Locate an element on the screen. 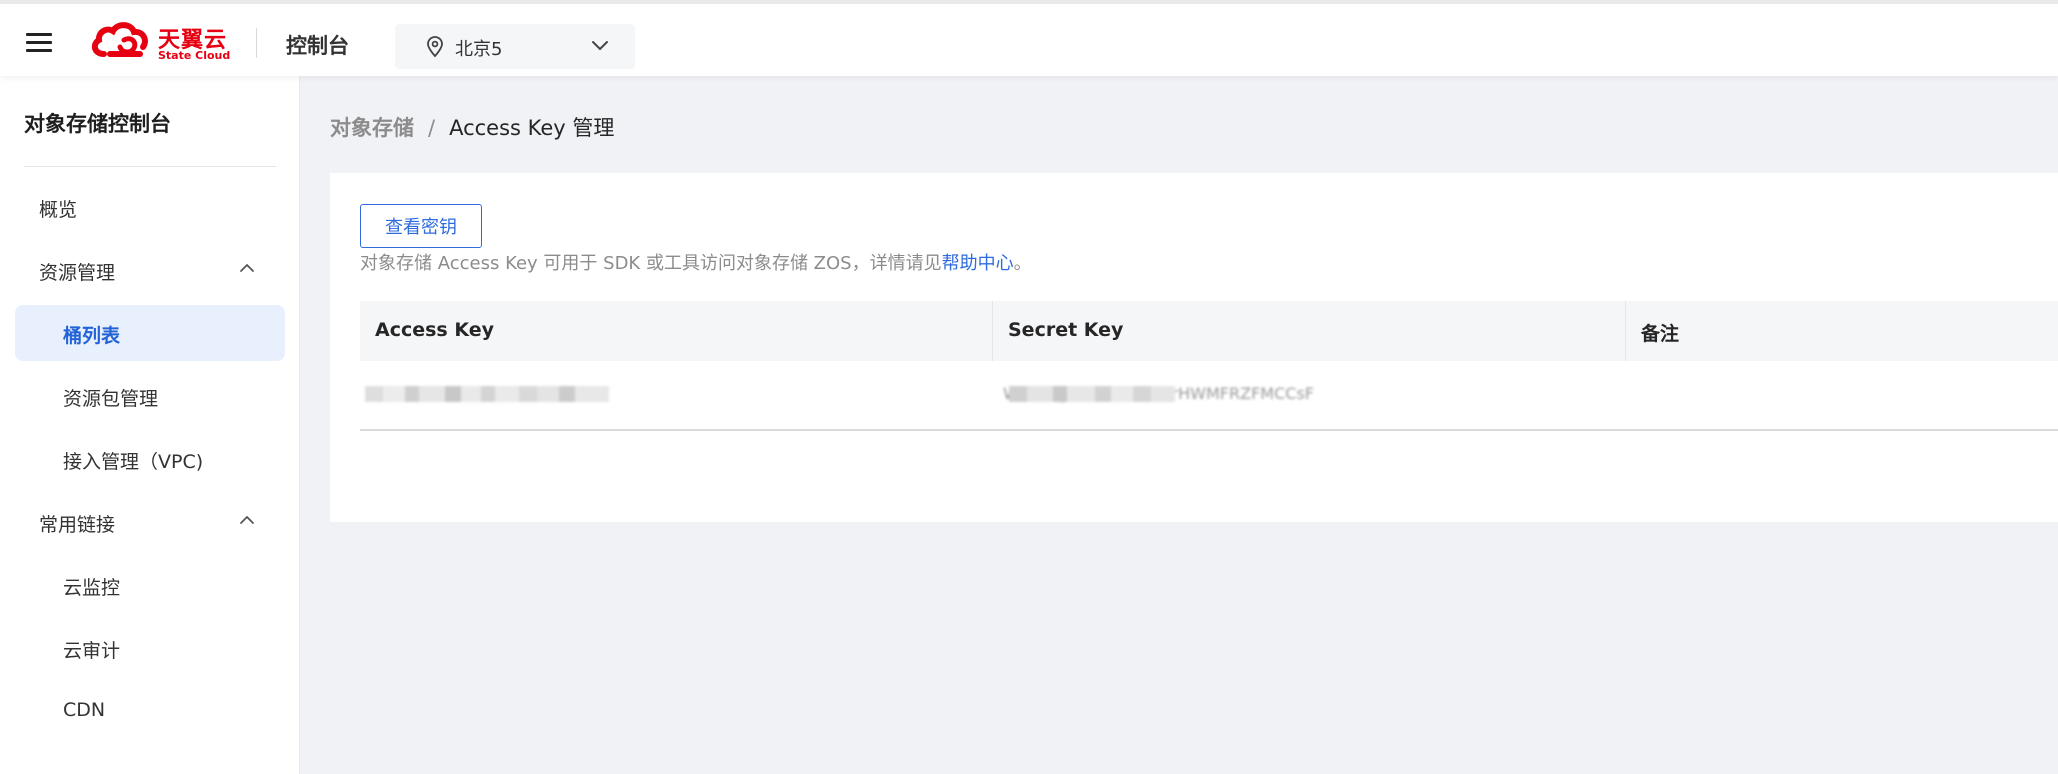 The height and width of the screenshot is (774, 2058). sidebar-item-vpc-access: 接入管理（VPC) is located at coordinates (150, 459).